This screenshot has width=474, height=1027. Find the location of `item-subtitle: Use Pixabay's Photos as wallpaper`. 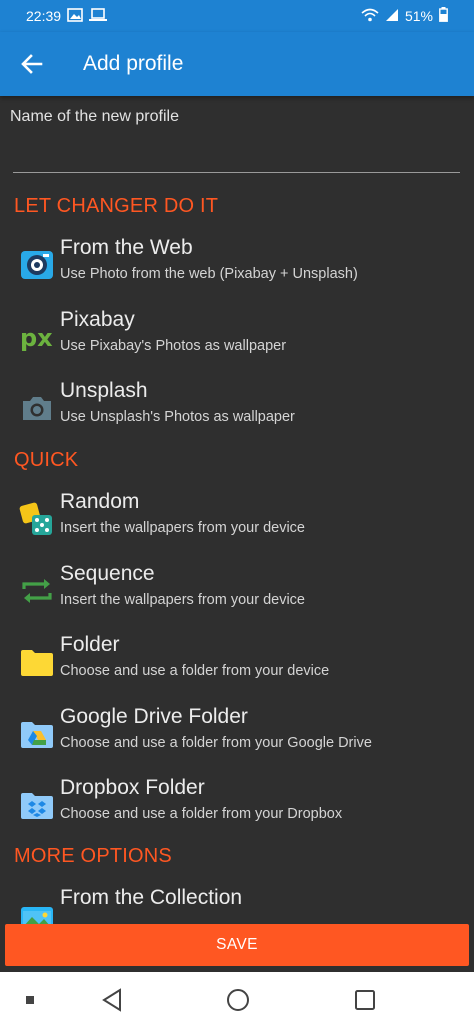

item-subtitle: Use Pixabay's Photos as wallpaper is located at coordinates (173, 346).